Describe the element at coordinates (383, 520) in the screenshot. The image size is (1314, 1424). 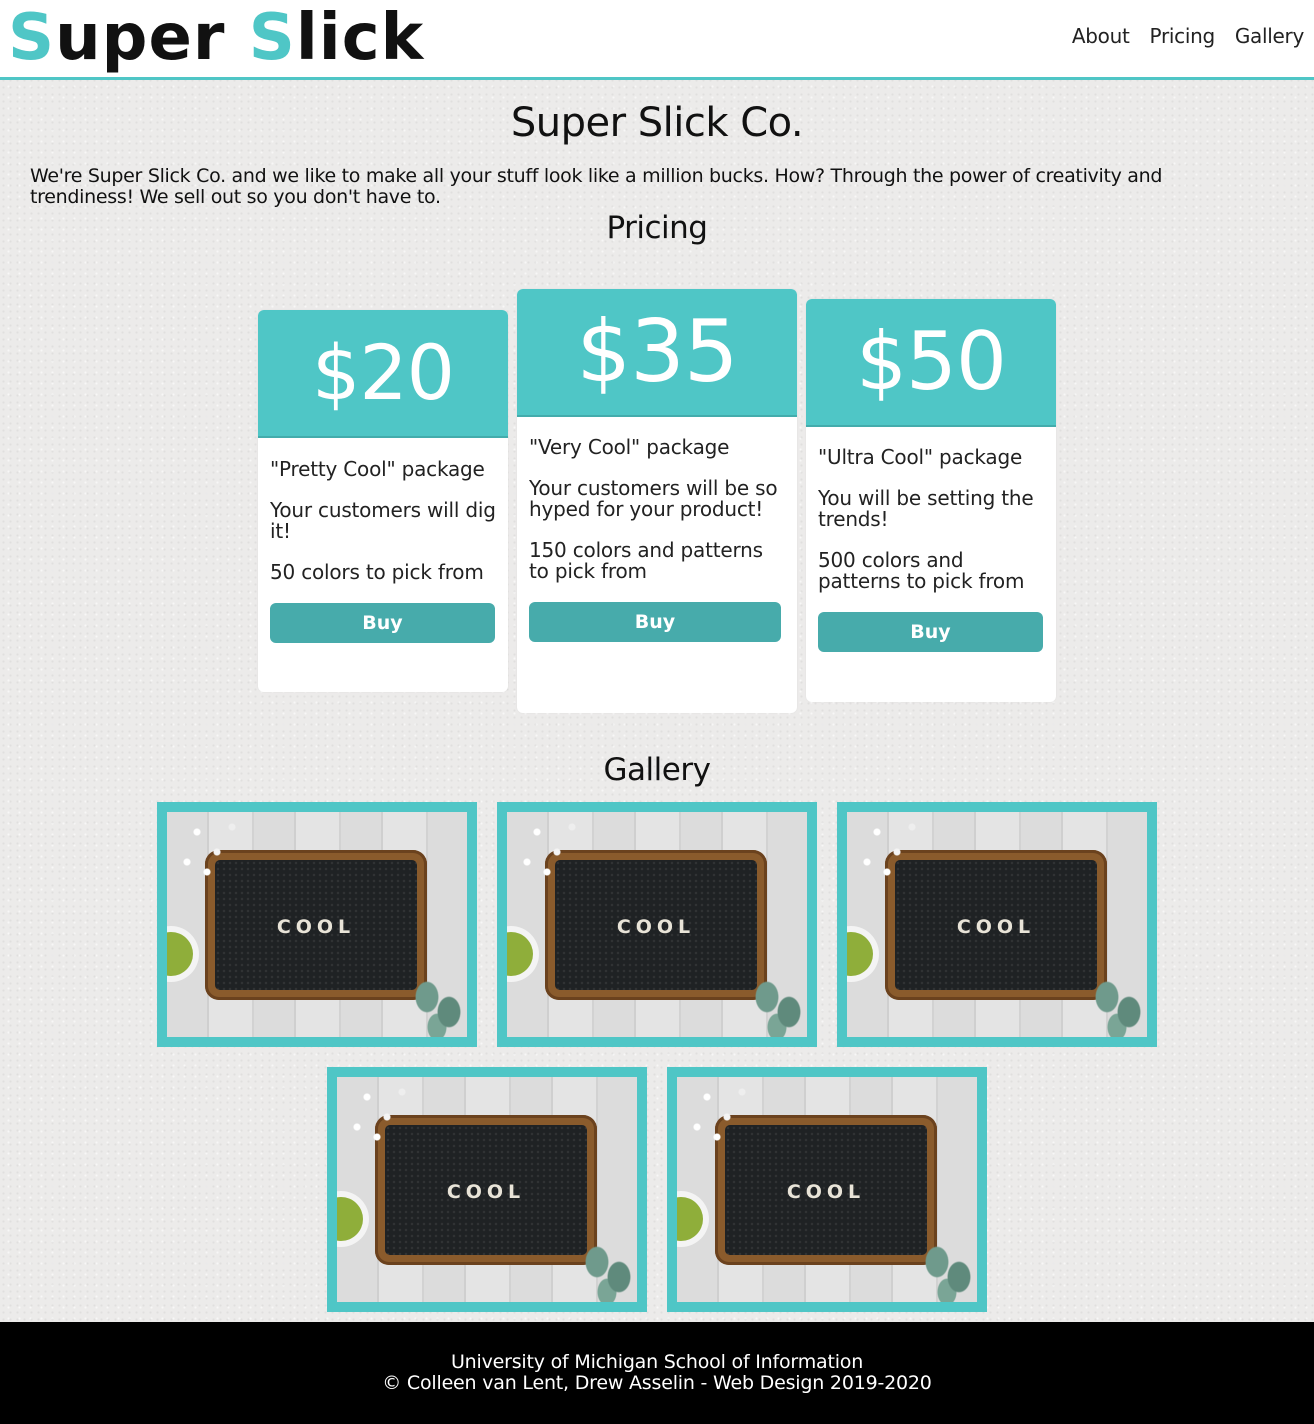
I see `package-description: Your customers will dig it!` at that location.